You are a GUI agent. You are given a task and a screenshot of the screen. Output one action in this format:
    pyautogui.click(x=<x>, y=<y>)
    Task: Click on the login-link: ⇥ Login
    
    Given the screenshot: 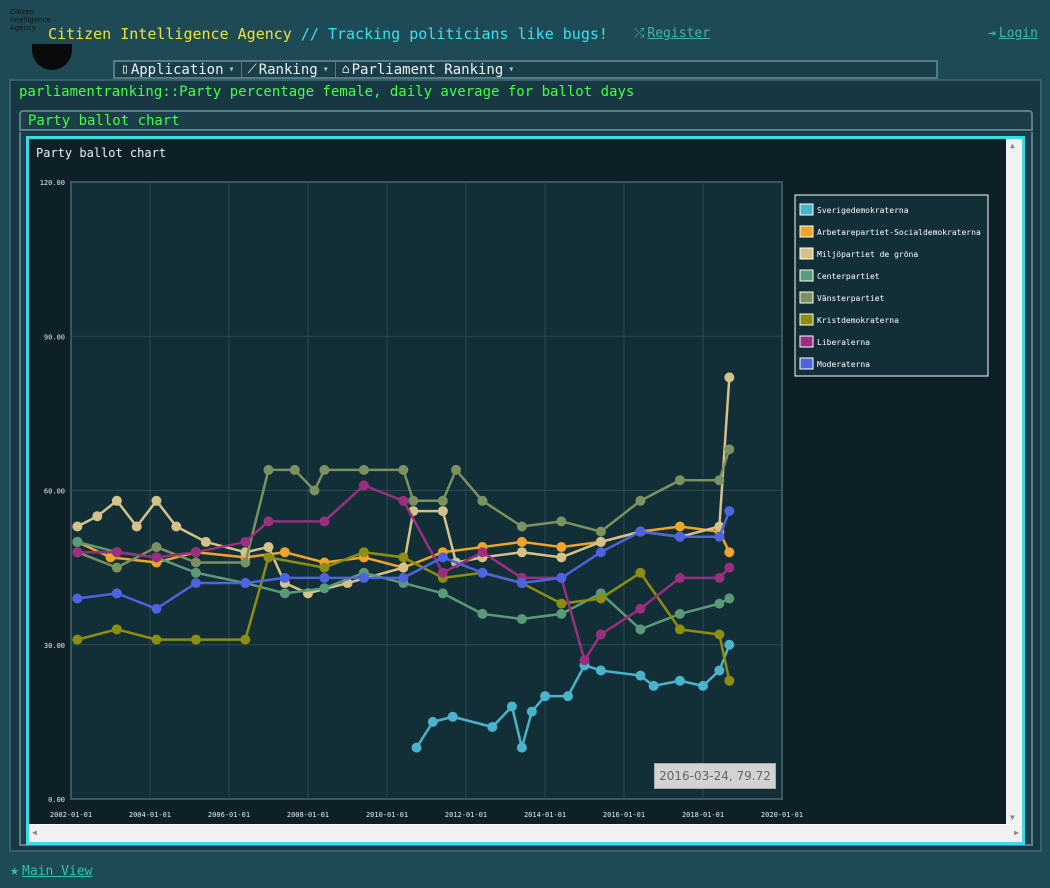 What is the action you would take?
    pyautogui.click(x=1013, y=33)
    